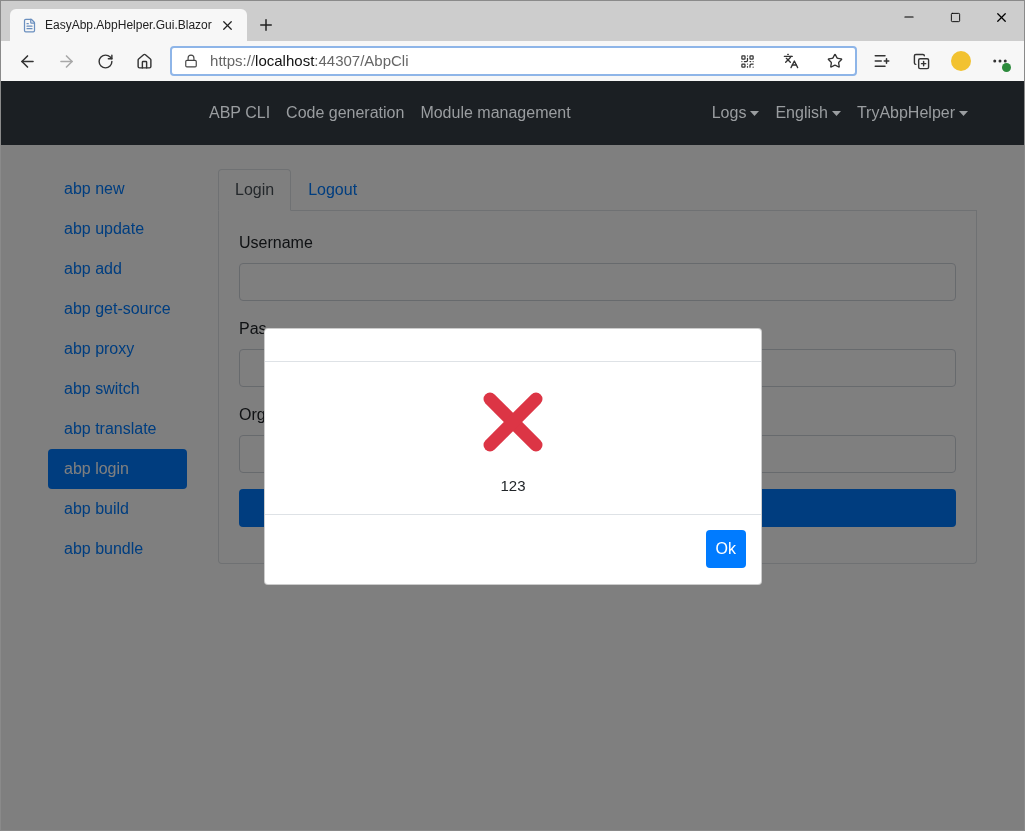  Describe the element at coordinates (912, 113) in the screenshot. I see `nav-dropdown: TryAbpHelper` at that location.